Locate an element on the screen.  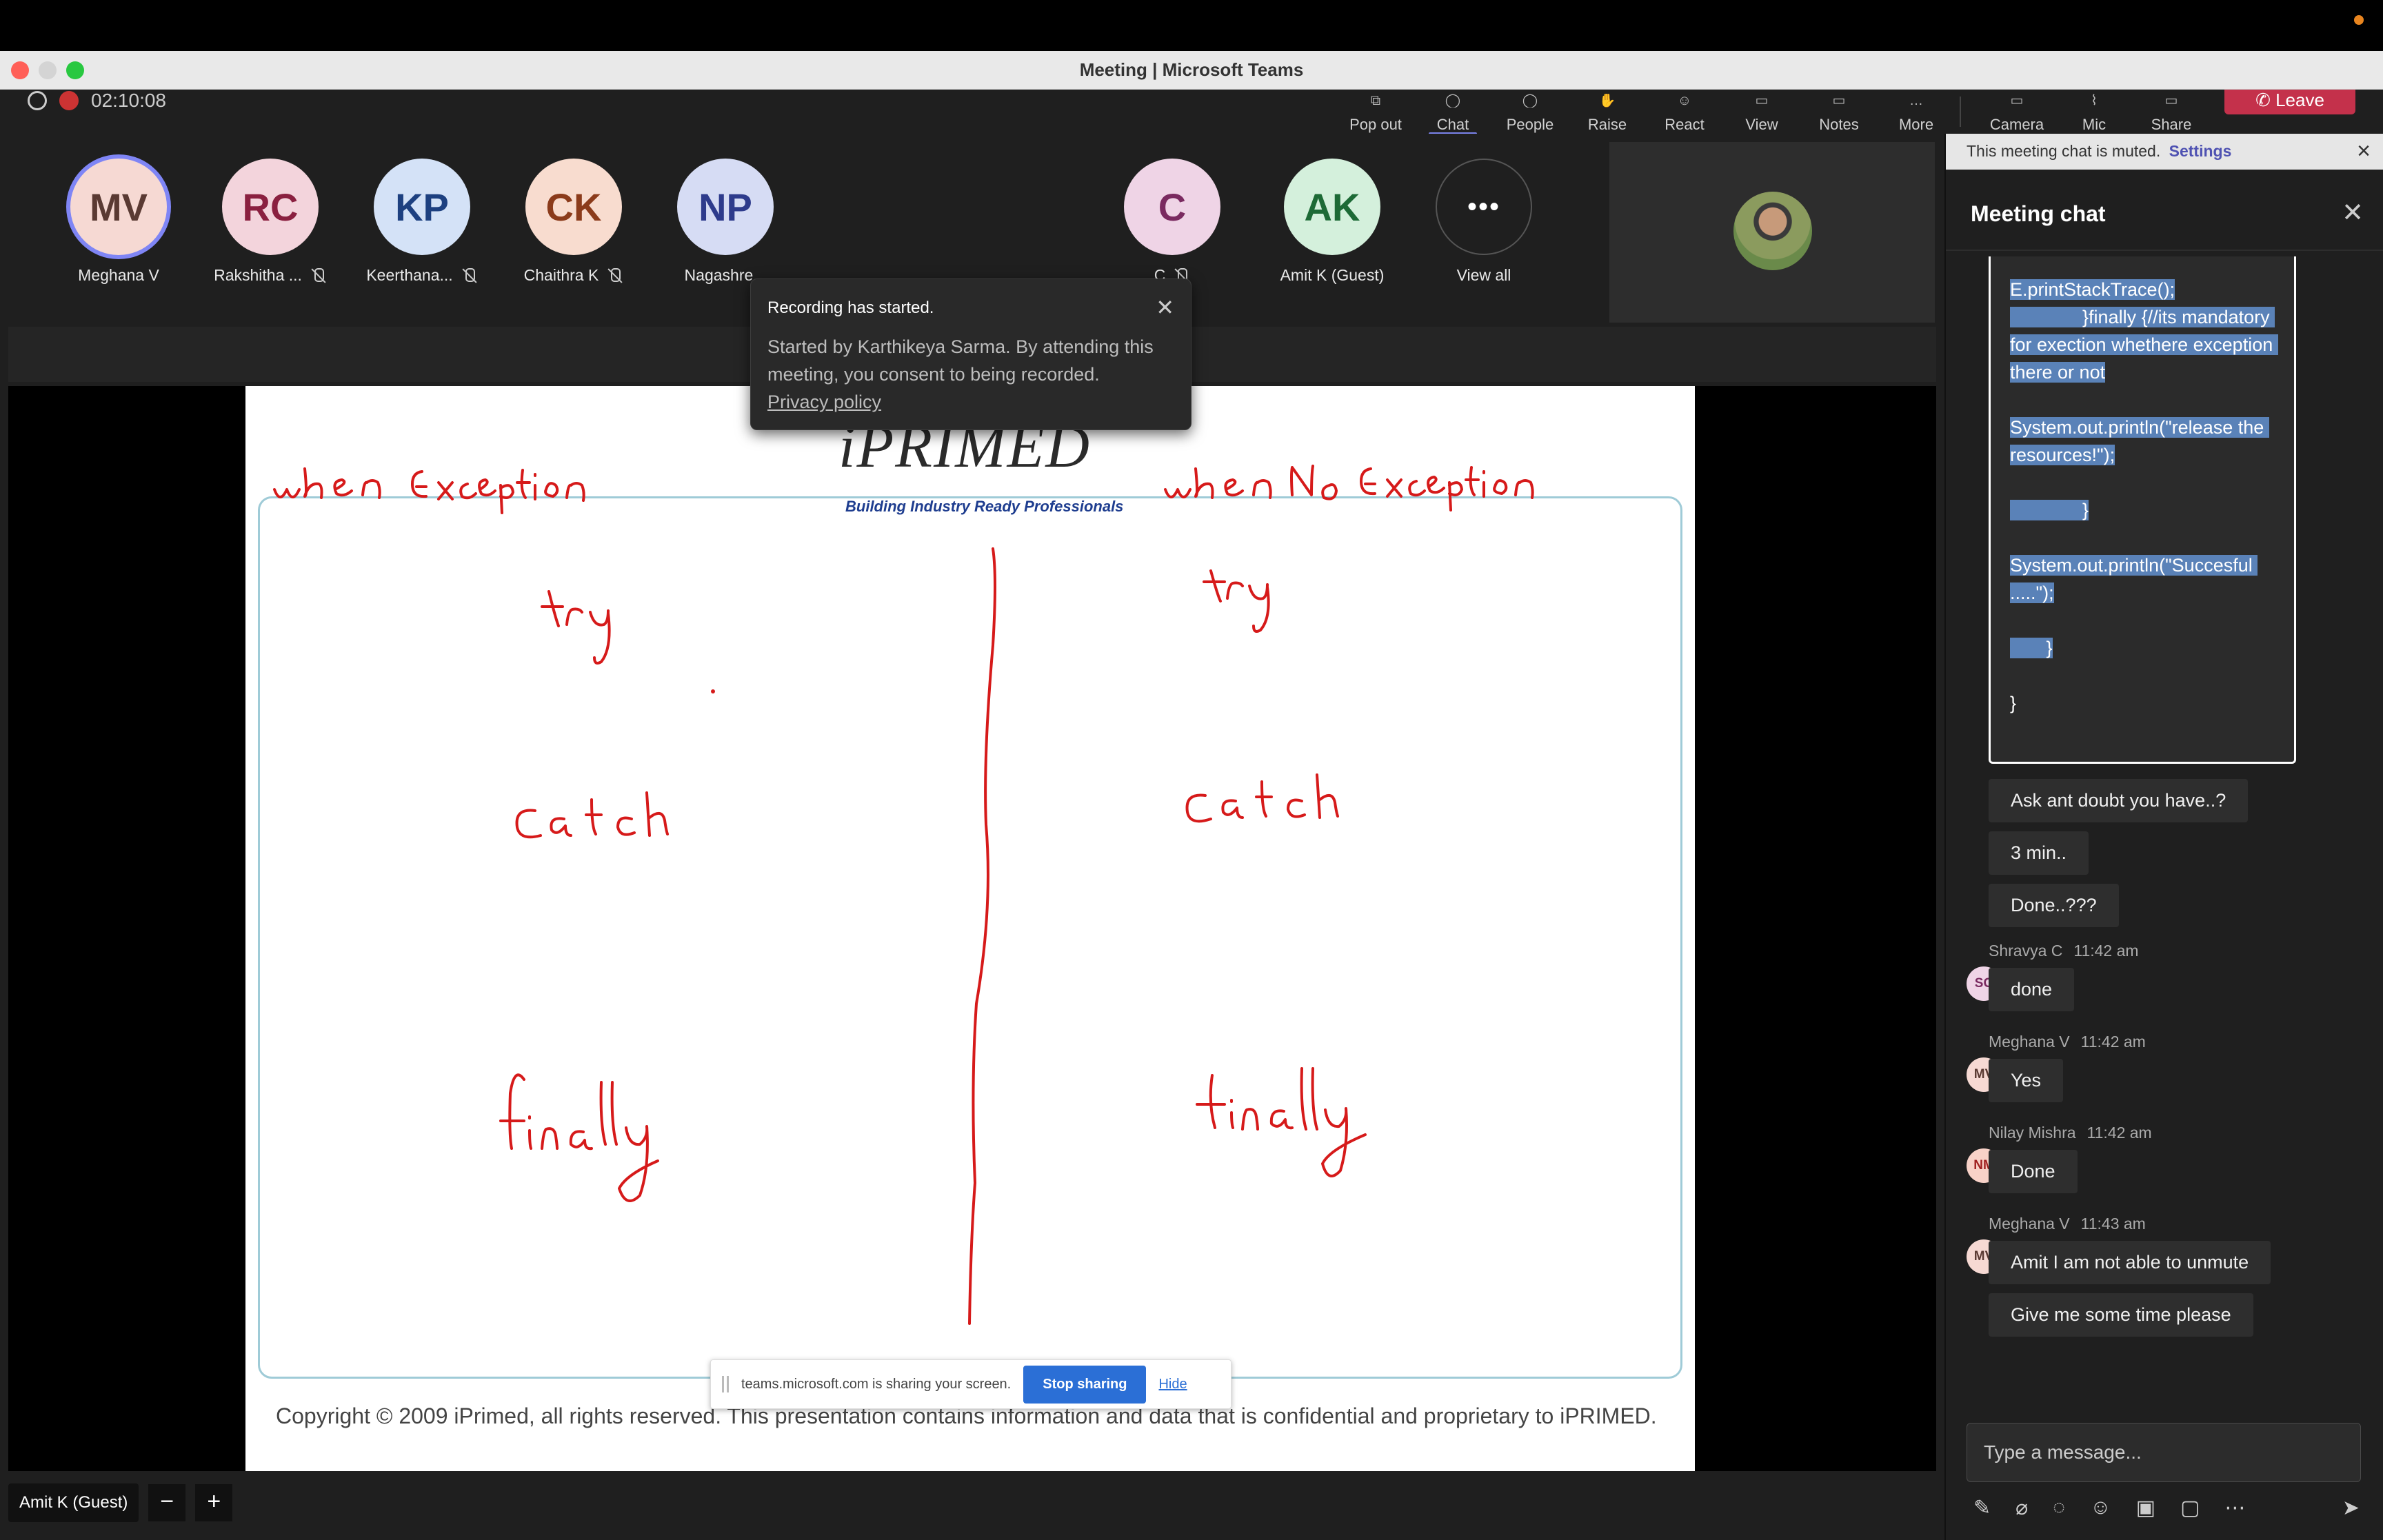
mic-button: ⌇ Mic is located at coordinates (2094, 114).